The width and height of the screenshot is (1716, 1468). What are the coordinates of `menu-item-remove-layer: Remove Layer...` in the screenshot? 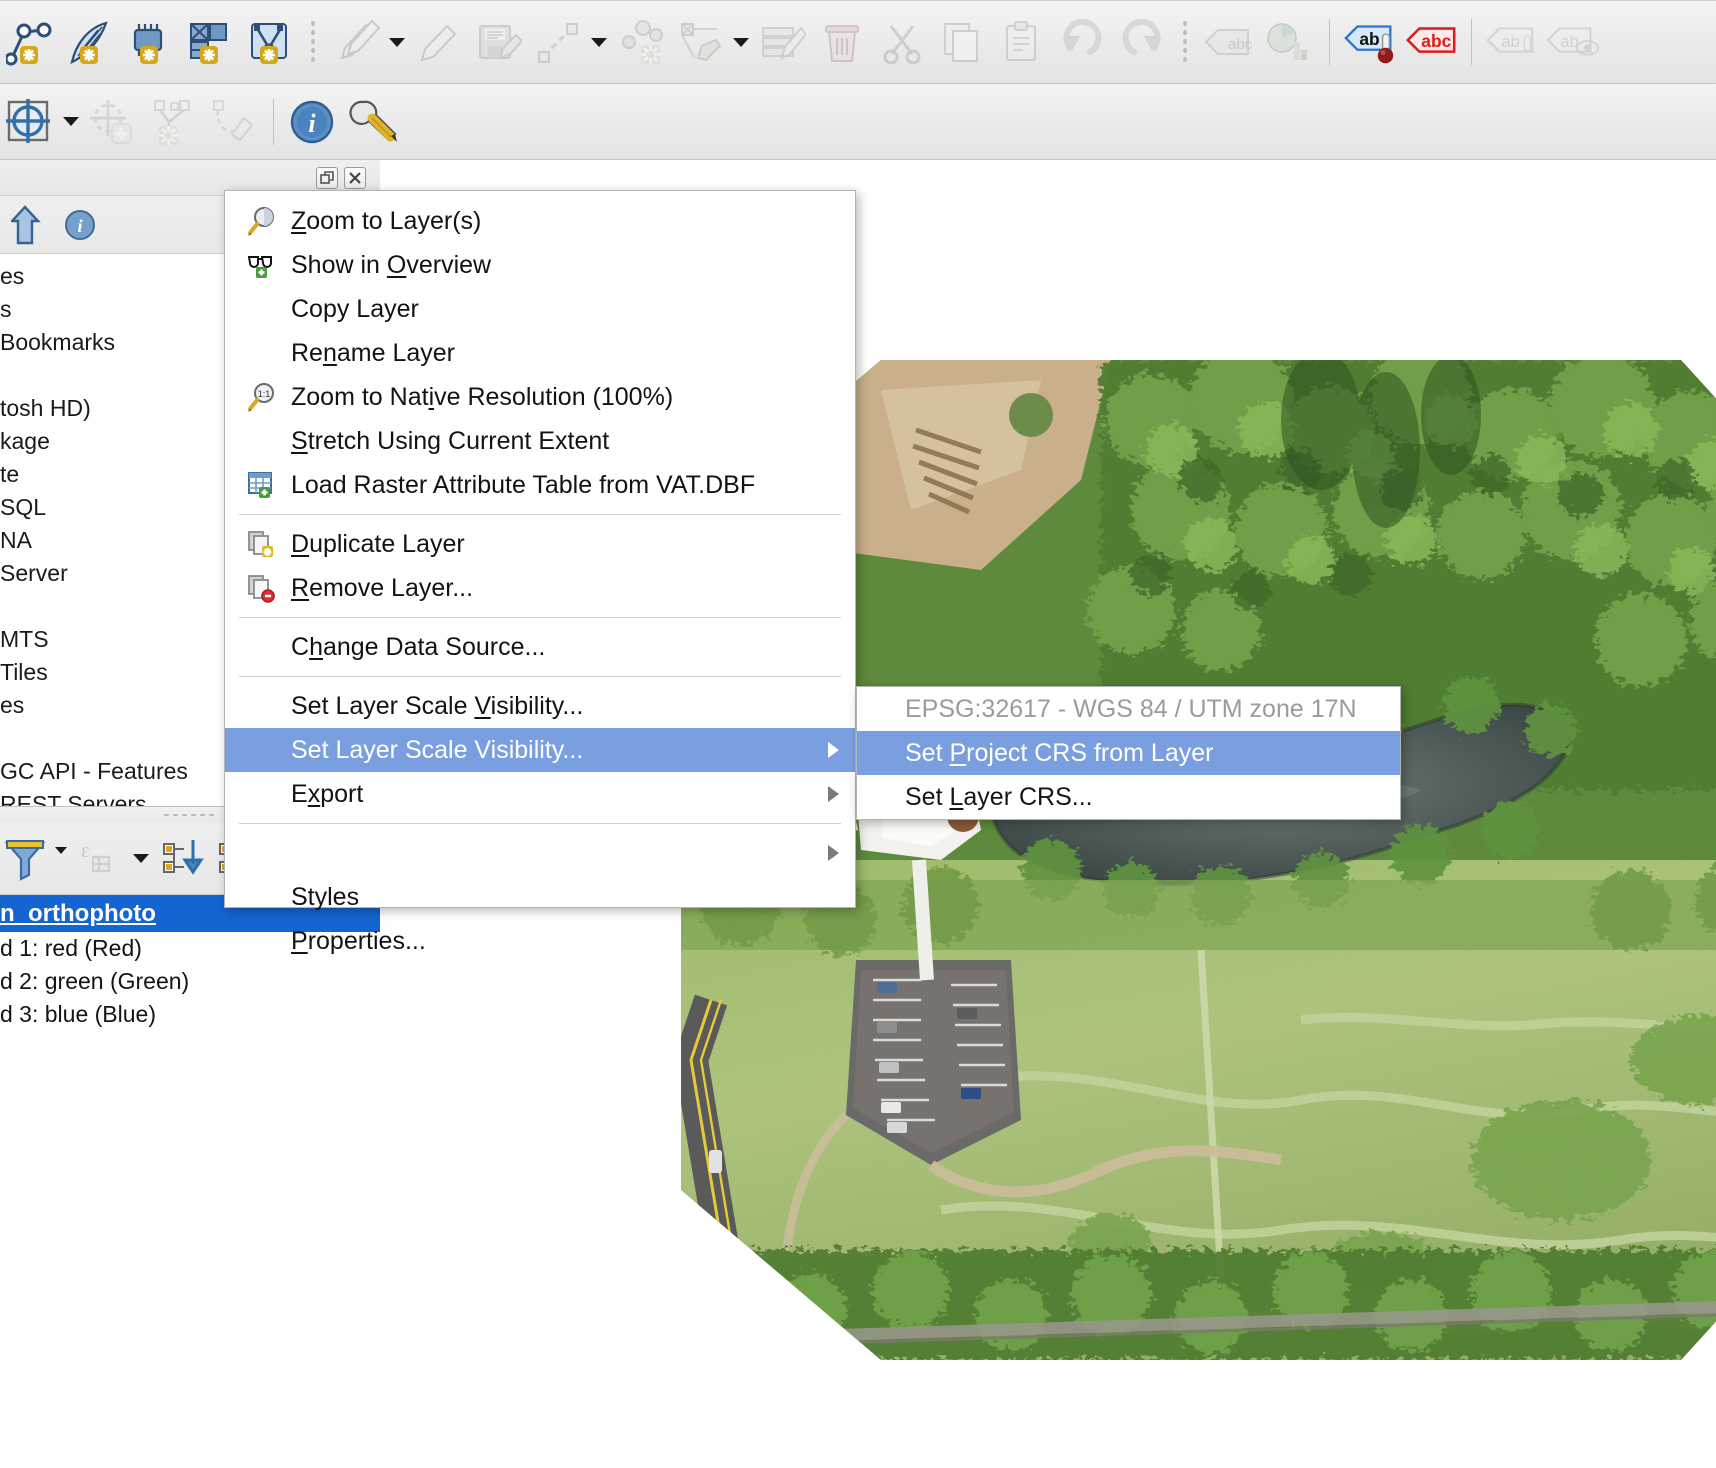 It's located at (540, 588).